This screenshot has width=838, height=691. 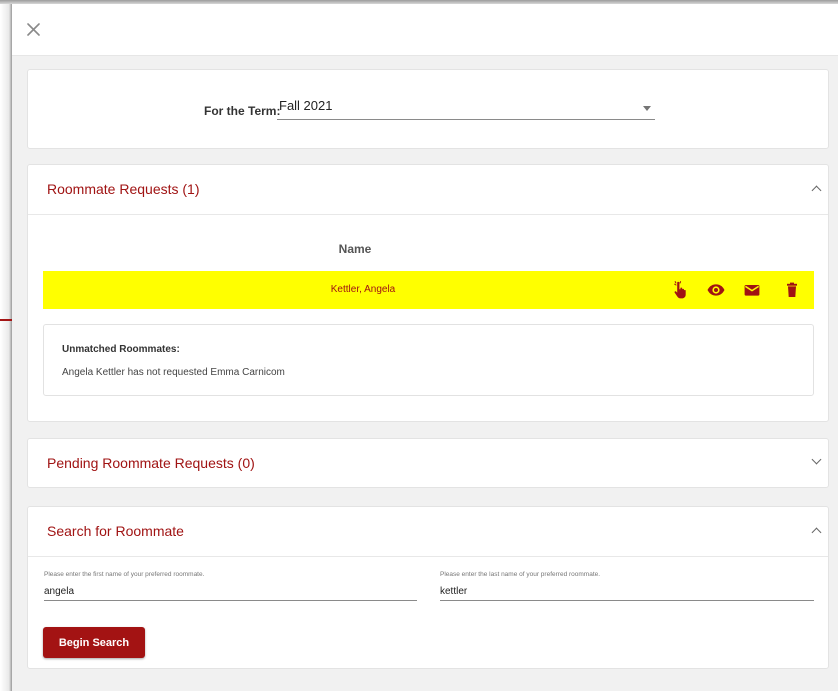 I want to click on first-name-input, so click(x=230, y=591).